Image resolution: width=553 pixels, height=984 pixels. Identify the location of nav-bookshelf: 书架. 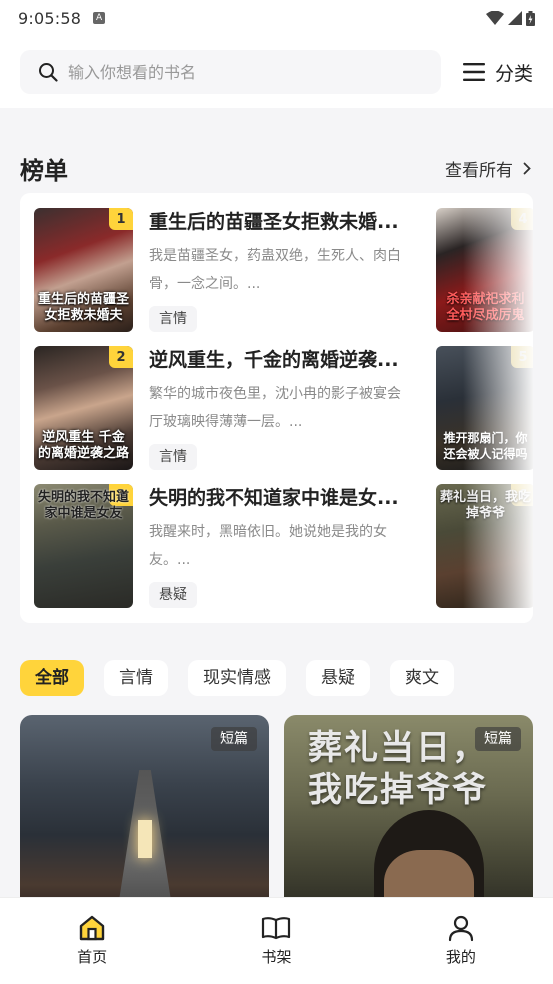
(276, 941).